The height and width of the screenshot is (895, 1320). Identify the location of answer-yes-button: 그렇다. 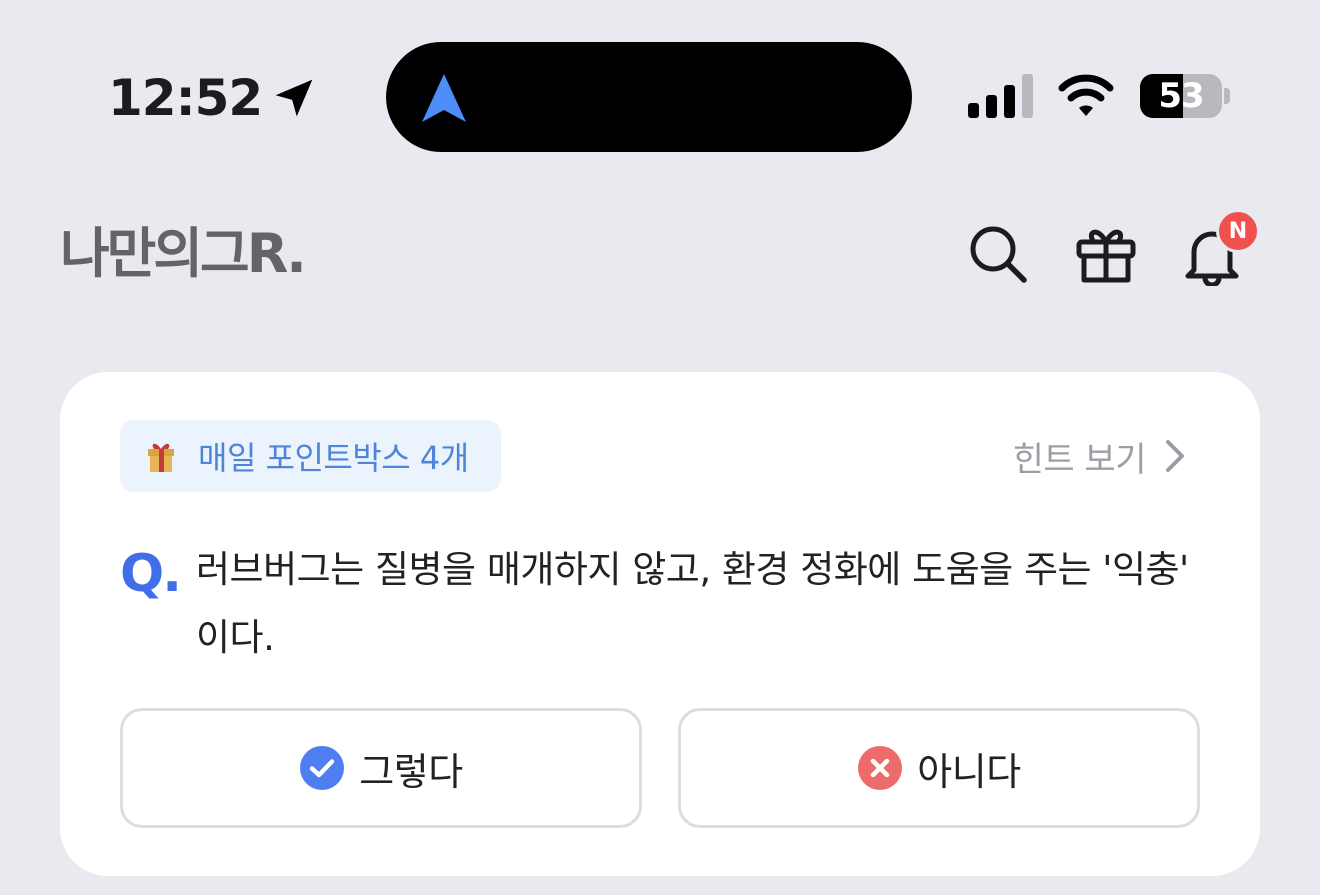
(381, 768).